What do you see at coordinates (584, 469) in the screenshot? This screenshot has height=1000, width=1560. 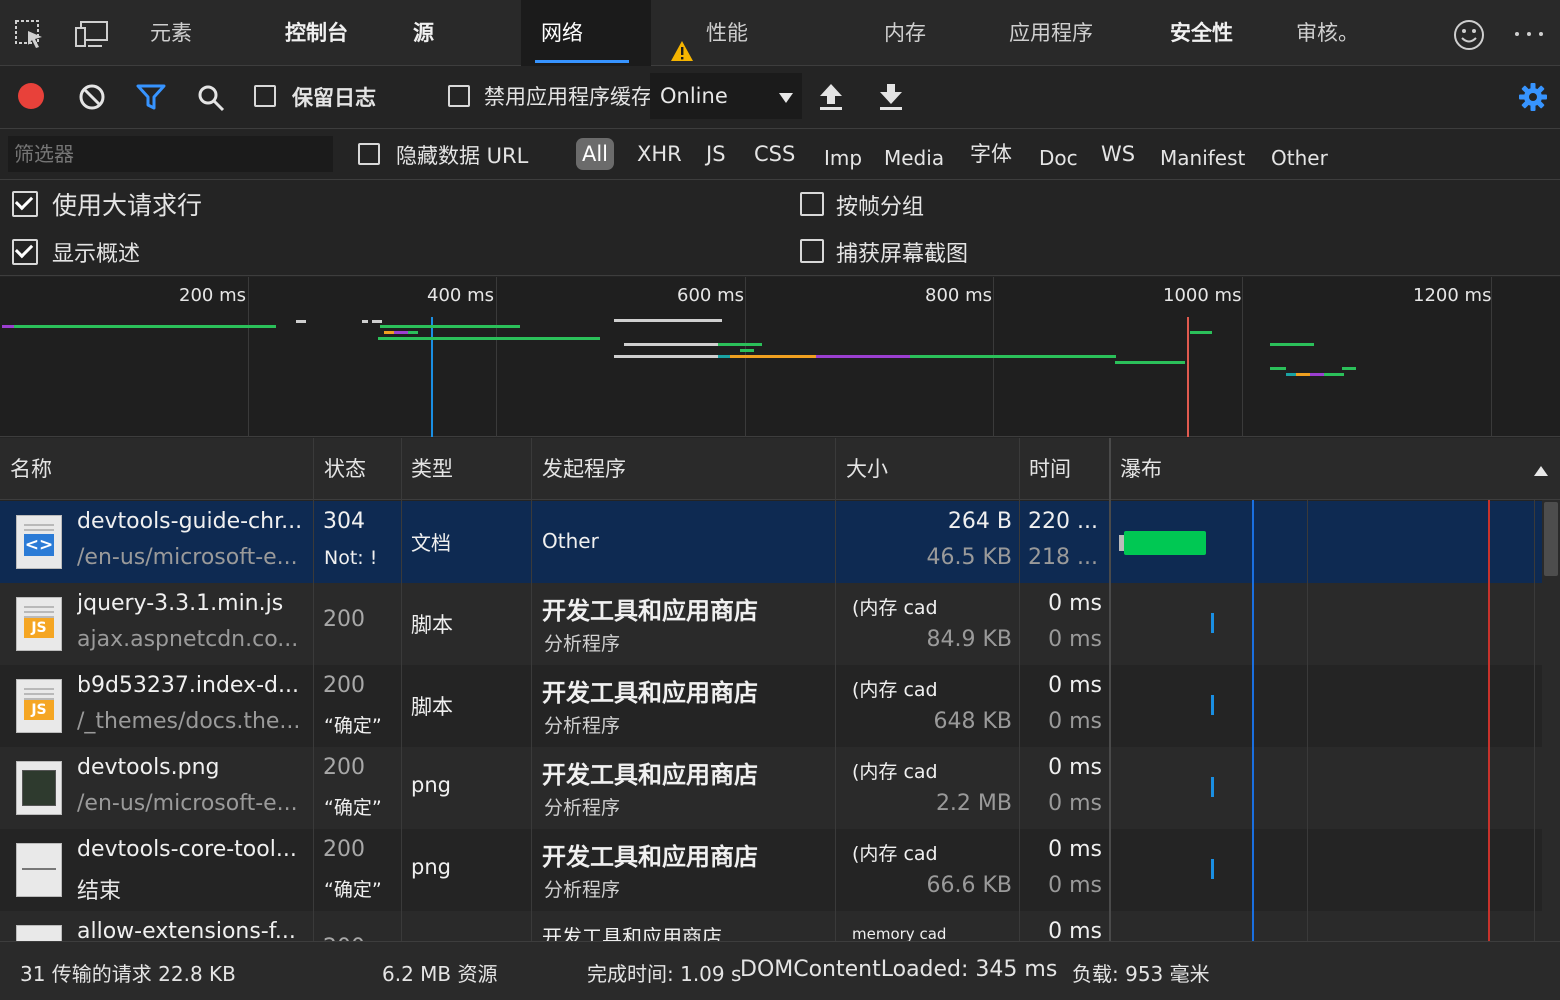 I see `column-header-initiator: 发起程序` at bounding box center [584, 469].